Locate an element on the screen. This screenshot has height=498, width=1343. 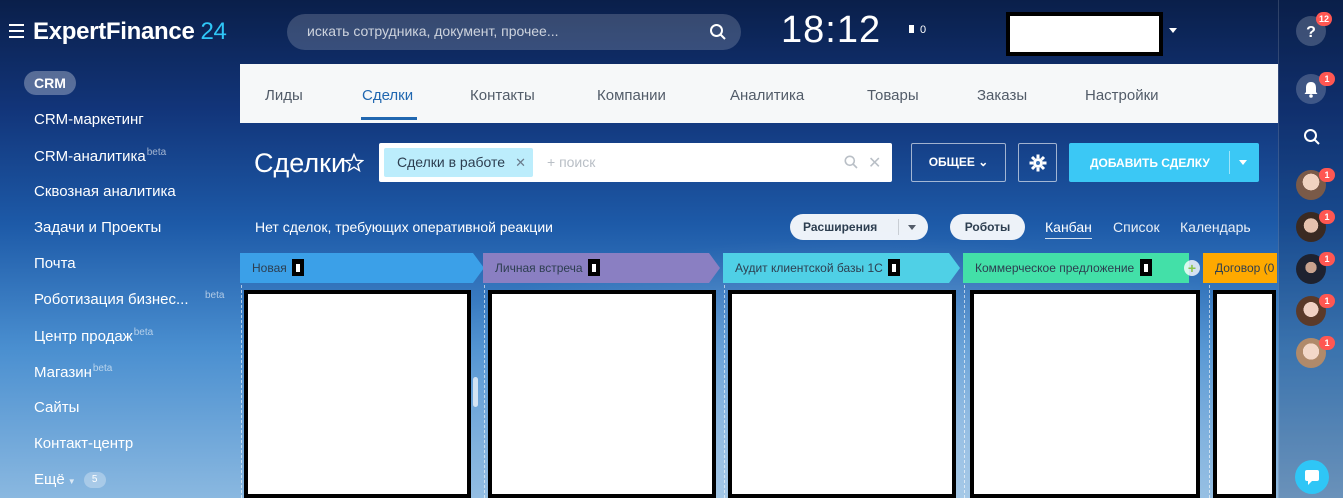
chat-icon is located at coordinates (1312, 477).